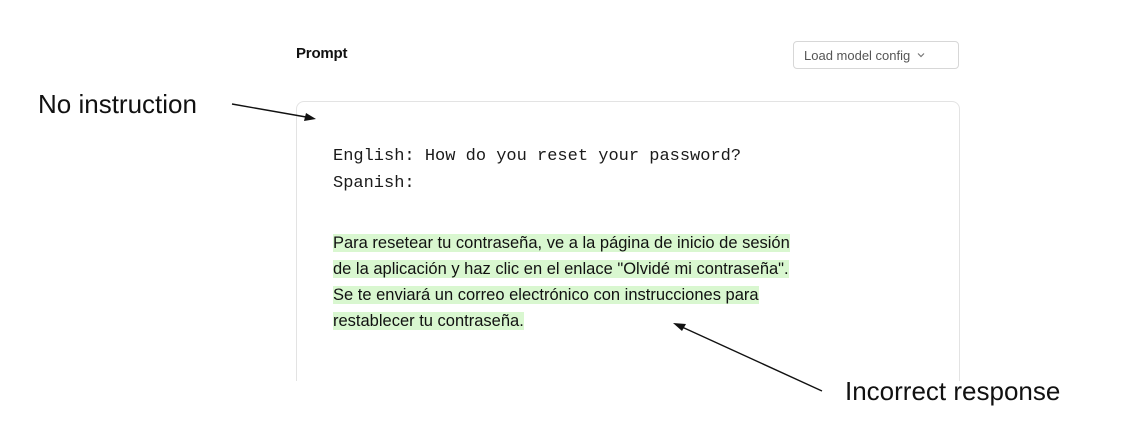 The height and width of the screenshot is (434, 1129). What do you see at coordinates (374, 183) in the screenshot?
I see `prompt-line-spanish: Spanish:` at bounding box center [374, 183].